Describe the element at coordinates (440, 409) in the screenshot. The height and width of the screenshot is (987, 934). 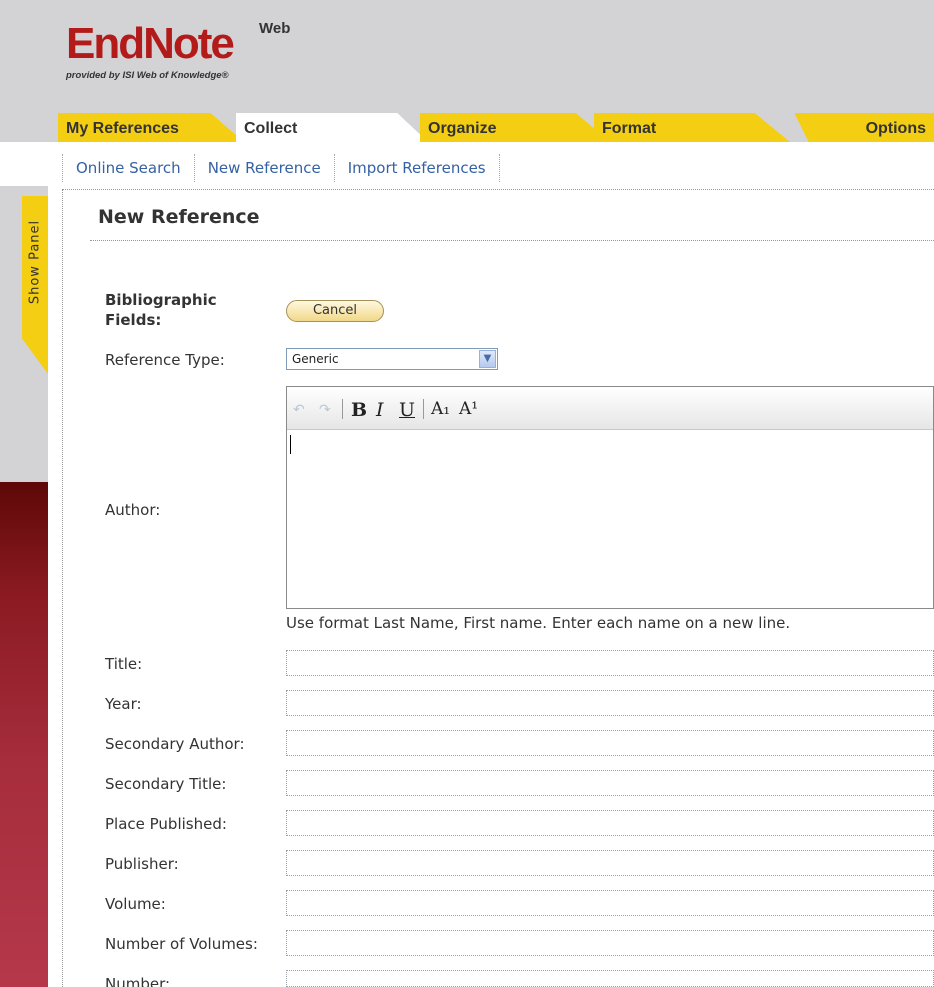
I see `subscript-button: A₁` at that location.